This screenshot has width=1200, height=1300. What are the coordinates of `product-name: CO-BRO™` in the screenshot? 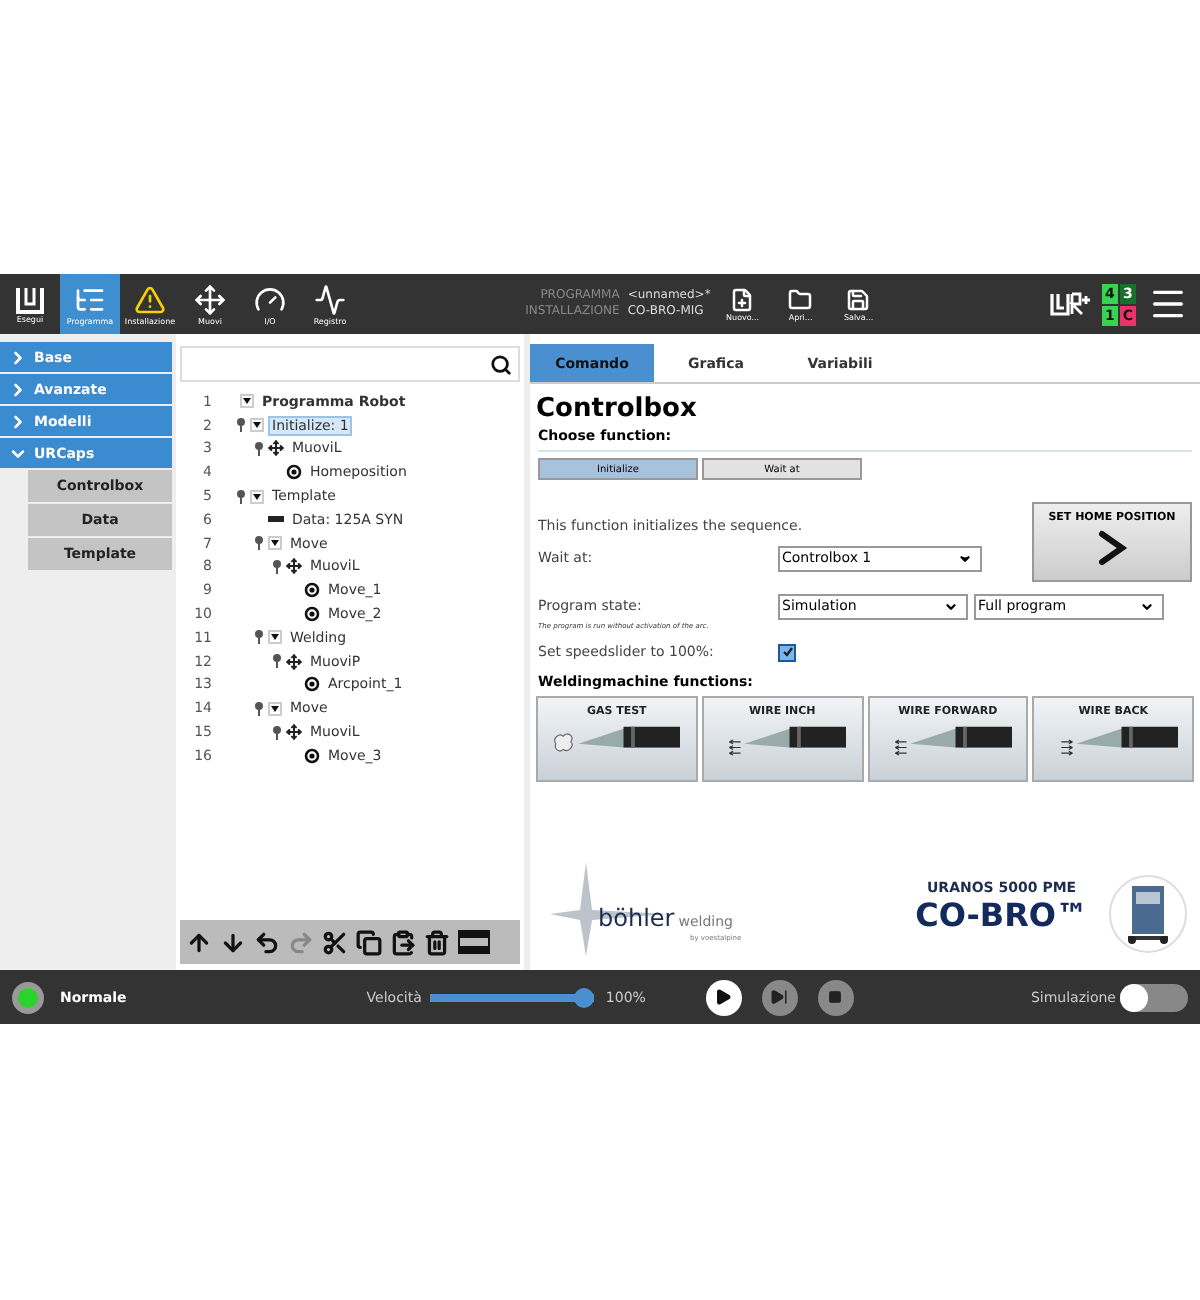 It's located at (1001, 915).